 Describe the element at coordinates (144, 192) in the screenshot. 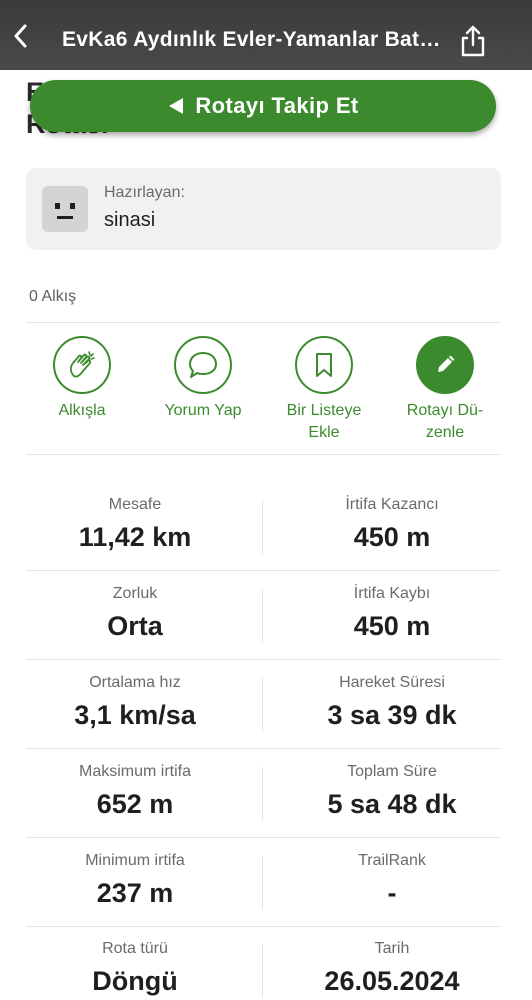

I see `author-label: Hazırlayan:` at that location.